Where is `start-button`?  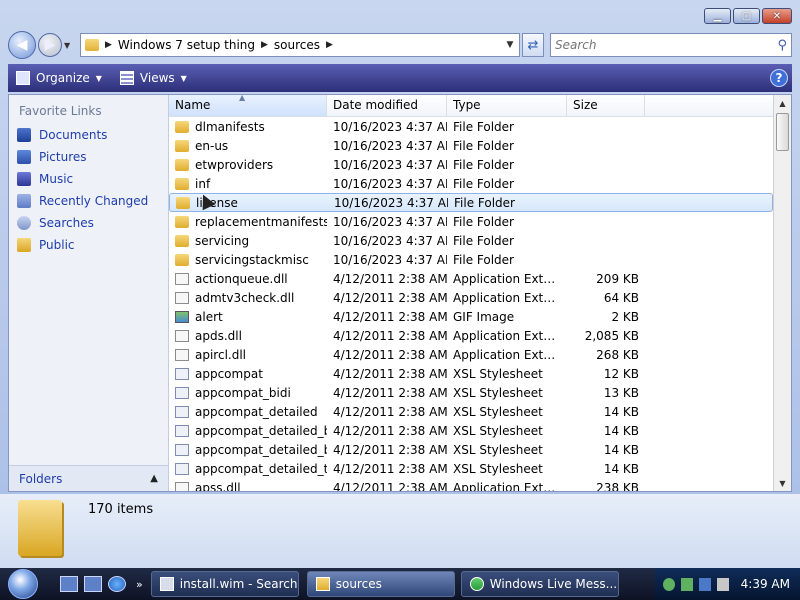
start-button is located at coordinates (23, 584).